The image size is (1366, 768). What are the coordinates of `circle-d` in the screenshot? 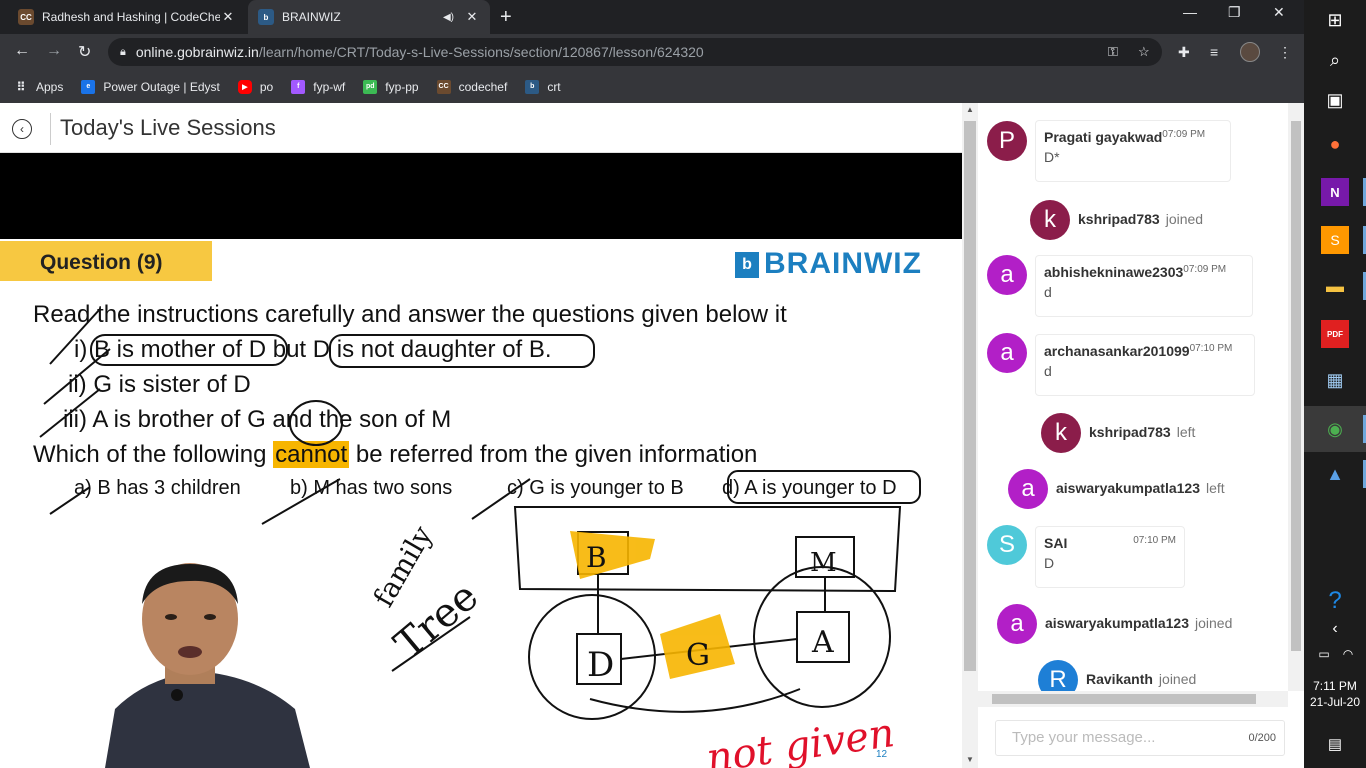 It's located at (592, 657).